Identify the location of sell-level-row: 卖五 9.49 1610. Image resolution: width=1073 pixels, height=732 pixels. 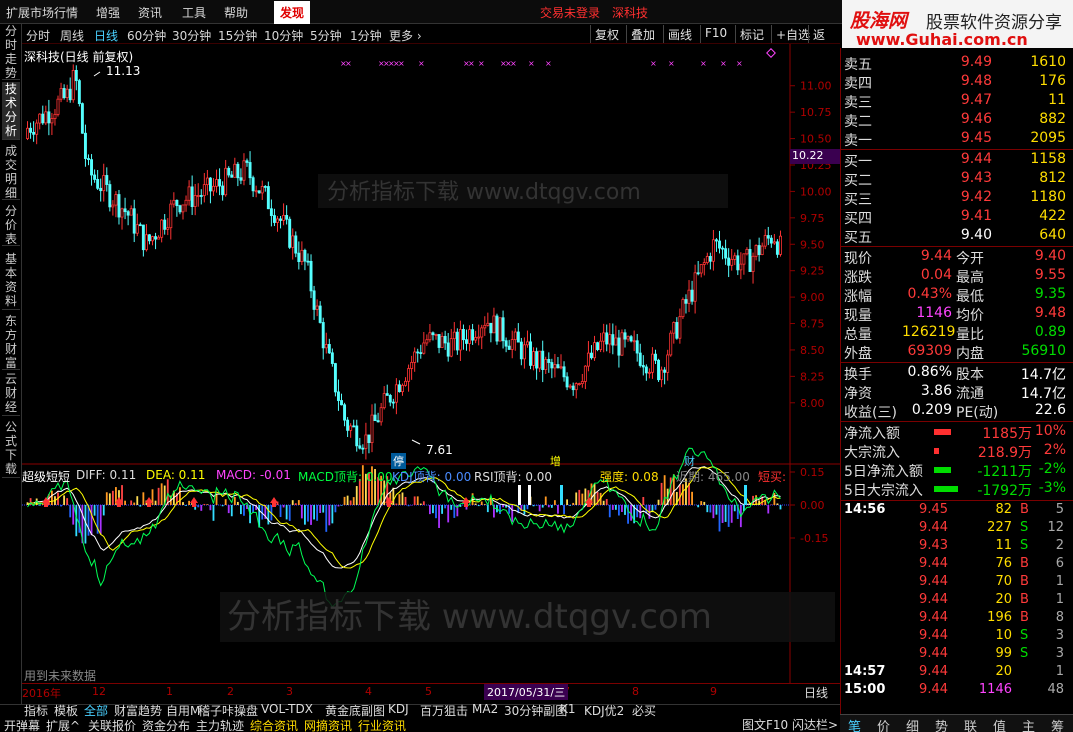
(957, 63).